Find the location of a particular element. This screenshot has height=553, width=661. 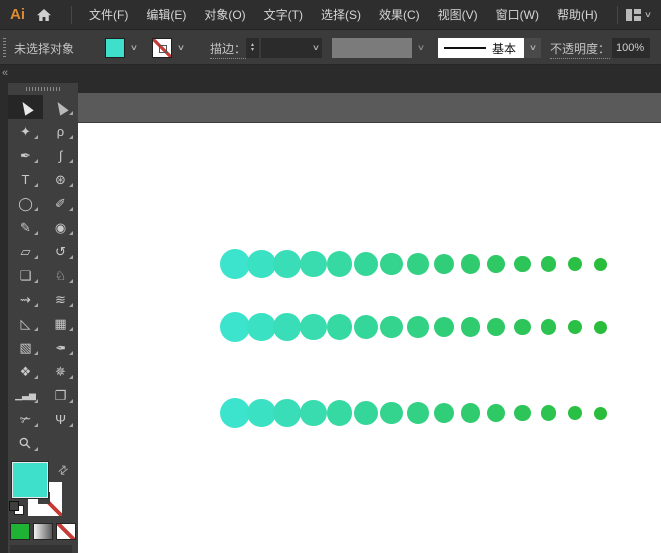

stroke-swatch-dropdown: ∨ is located at coordinates (181, 48).